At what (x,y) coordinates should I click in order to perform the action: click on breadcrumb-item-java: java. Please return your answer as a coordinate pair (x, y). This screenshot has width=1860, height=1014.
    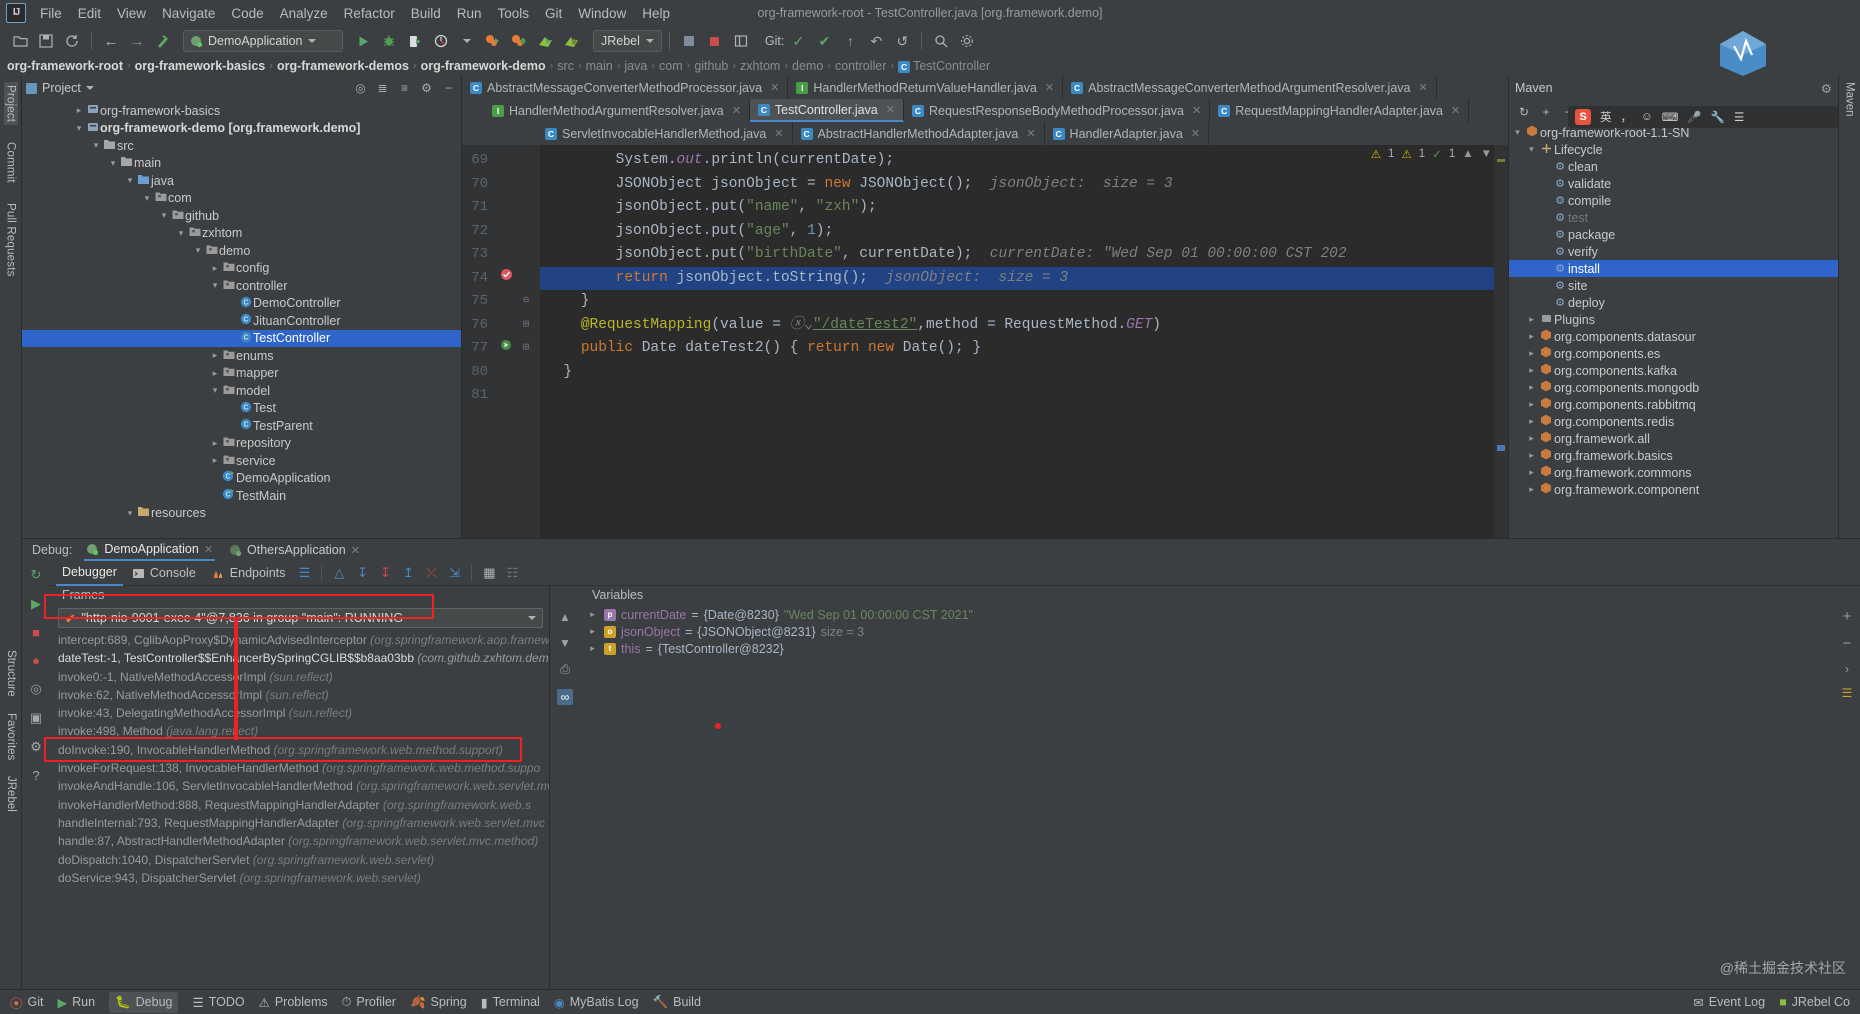
    Looking at the image, I should click on (635, 66).